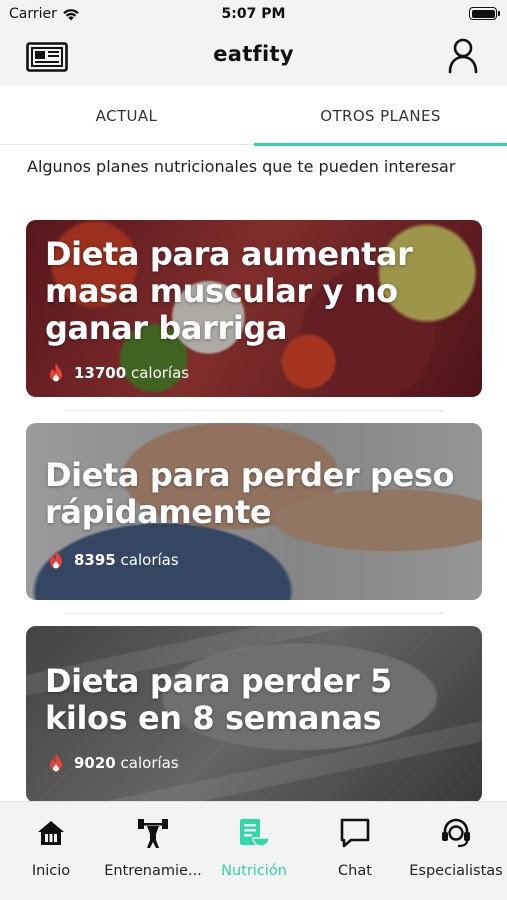 The height and width of the screenshot is (900, 507). I want to click on nav-item-especialistas: Especialistas, so click(456, 851).